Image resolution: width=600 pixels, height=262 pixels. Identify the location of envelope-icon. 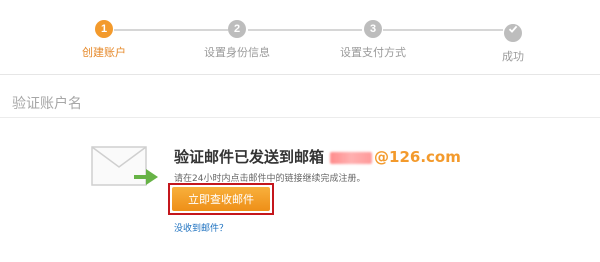
(124, 166).